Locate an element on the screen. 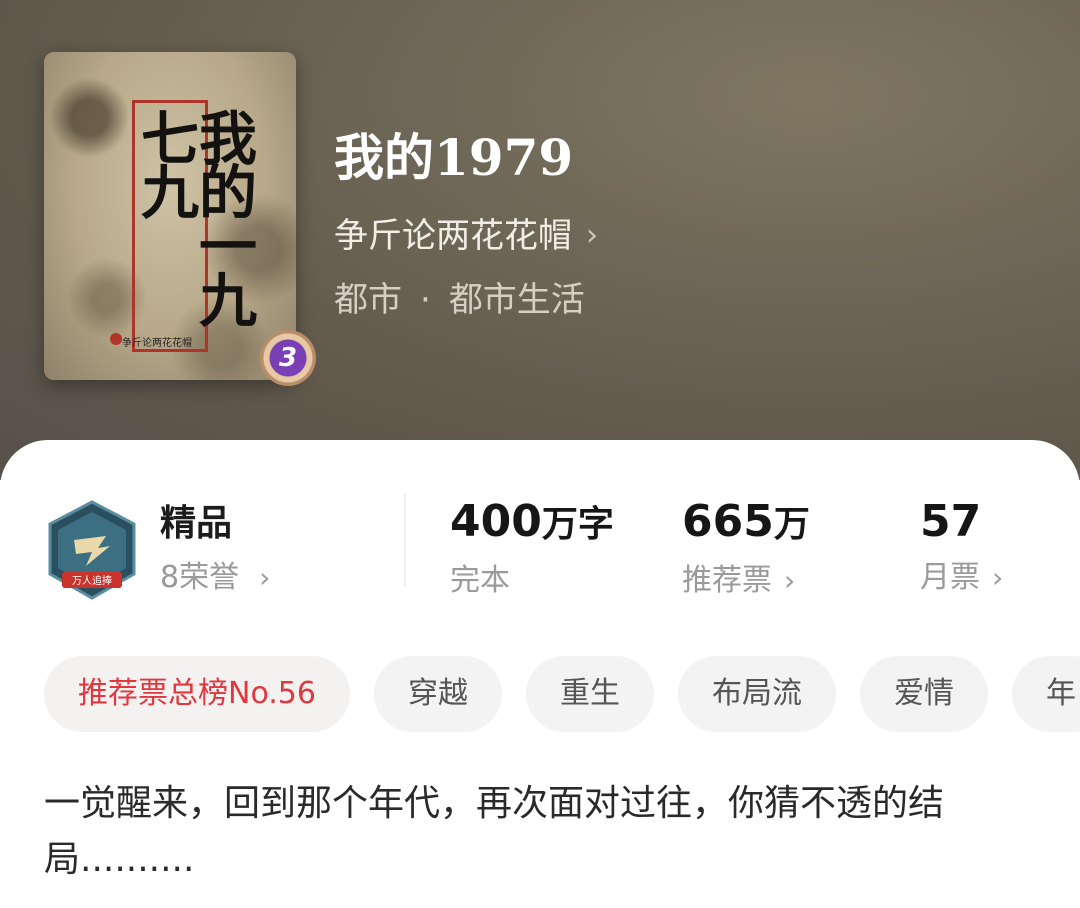  honor-emblem-icon: 万人追捧 is located at coordinates (92, 550).